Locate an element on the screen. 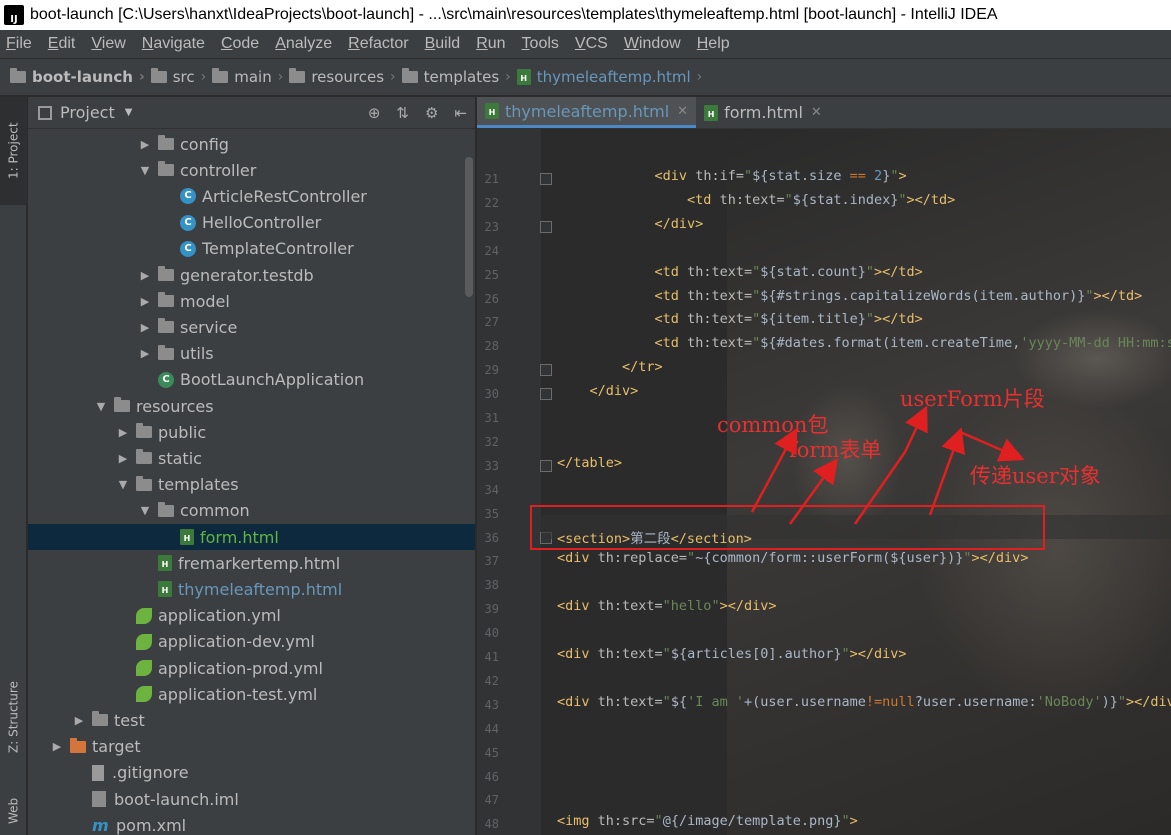 The height and width of the screenshot is (835, 1171). tree-item-label: boot-launch.iml is located at coordinates (176, 799).